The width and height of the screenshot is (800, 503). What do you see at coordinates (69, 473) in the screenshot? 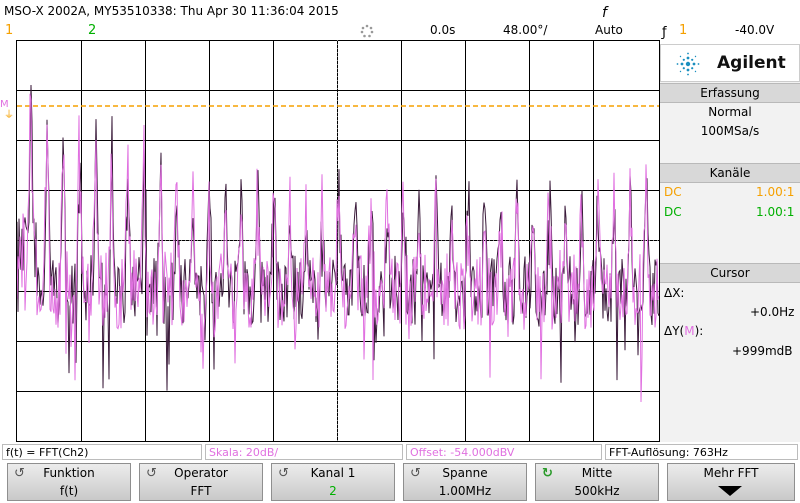
I see `softkey-function-label: Funktion` at bounding box center [69, 473].